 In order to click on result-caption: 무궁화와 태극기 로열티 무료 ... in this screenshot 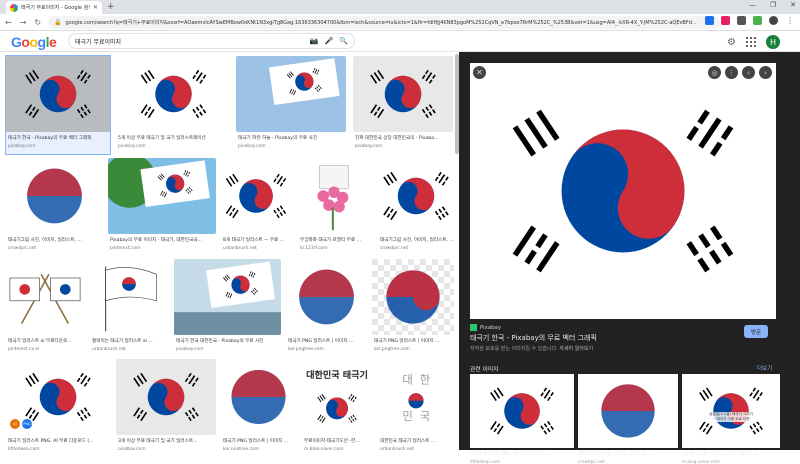, I will do `click(335, 240)`.